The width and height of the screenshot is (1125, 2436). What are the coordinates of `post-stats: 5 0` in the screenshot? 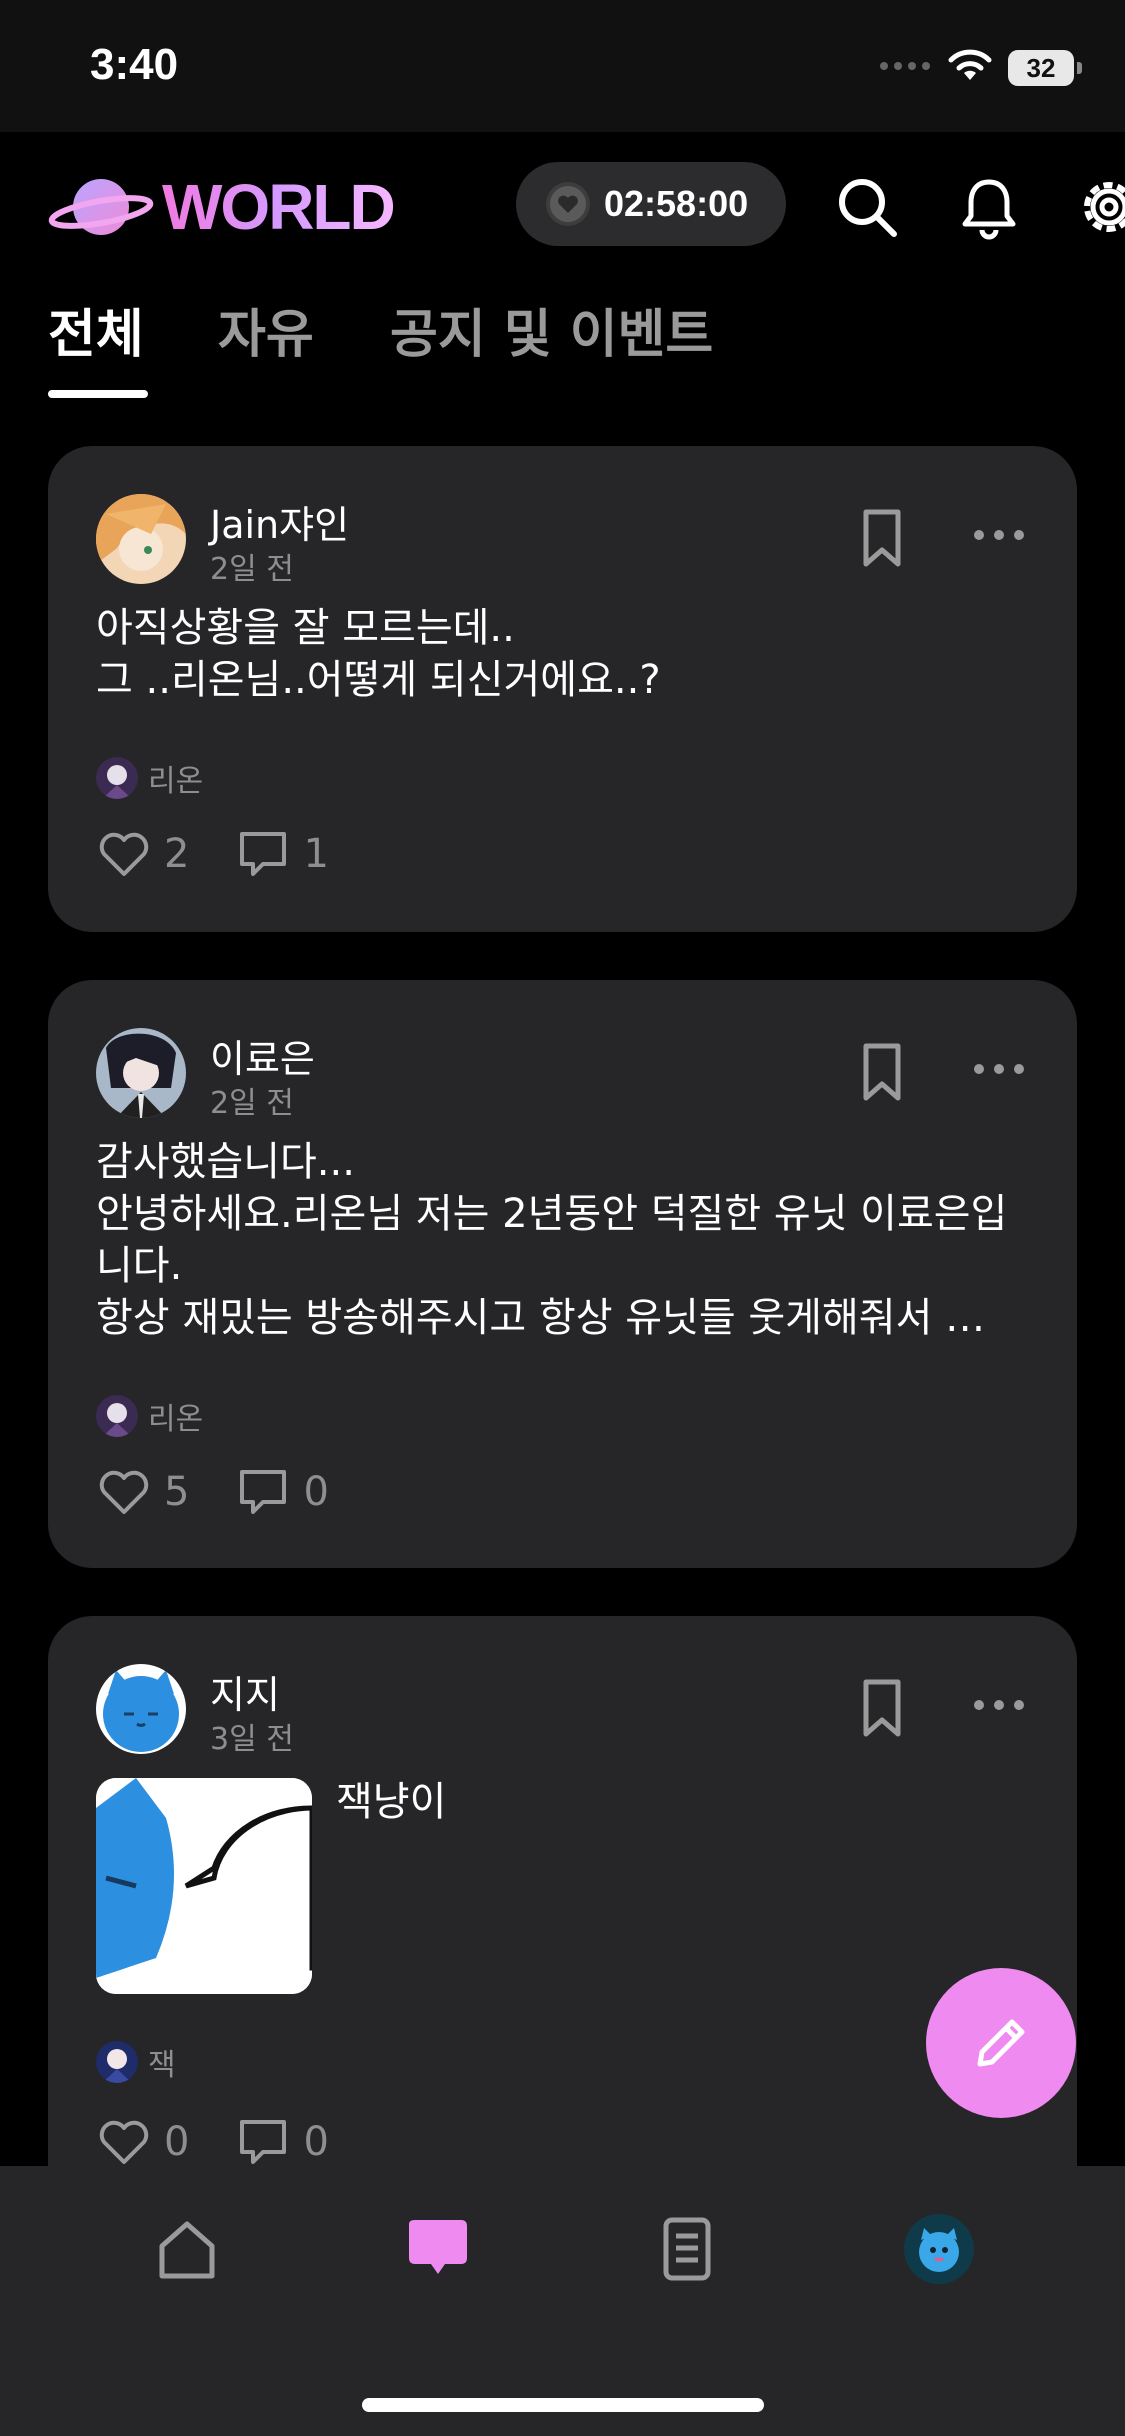 It's located at (237, 1492).